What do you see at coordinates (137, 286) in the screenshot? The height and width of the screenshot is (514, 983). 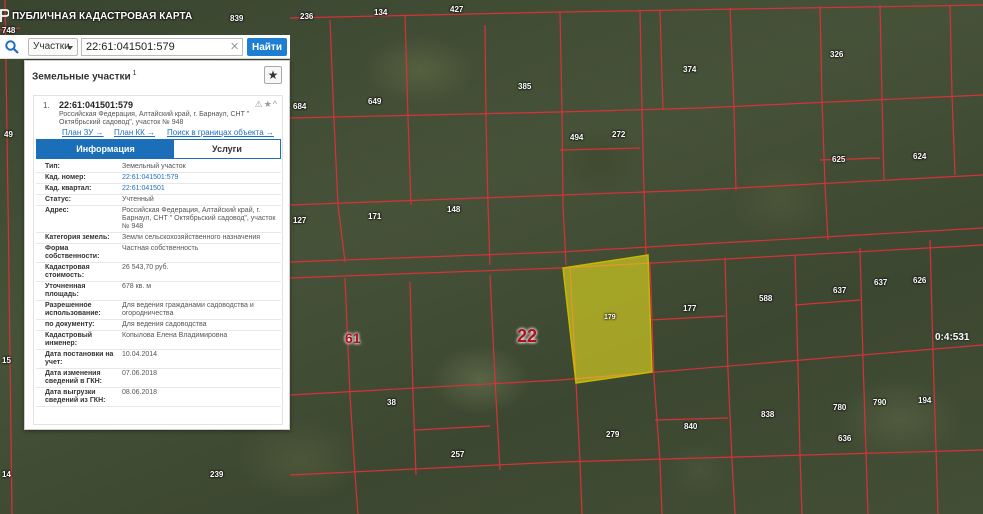 I see `prop-value: 678 кв. м` at bounding box center [137, 286].